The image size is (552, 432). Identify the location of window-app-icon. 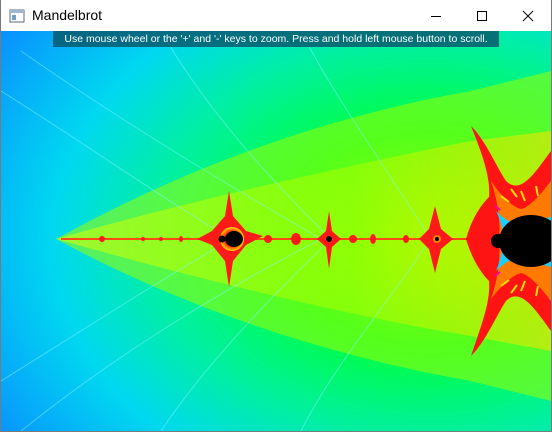
(17, 16).